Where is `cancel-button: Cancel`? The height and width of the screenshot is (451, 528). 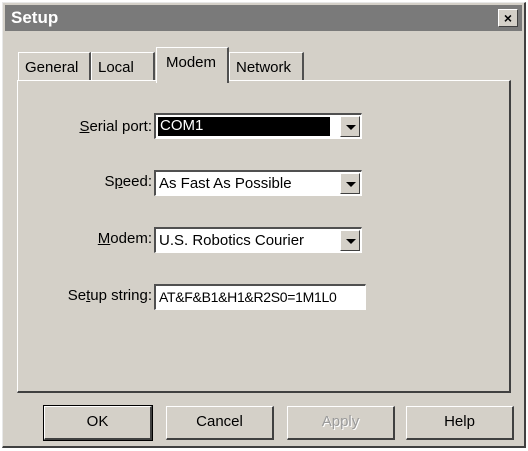
cancel-button: Cancel is located at coordinates (220, 423).